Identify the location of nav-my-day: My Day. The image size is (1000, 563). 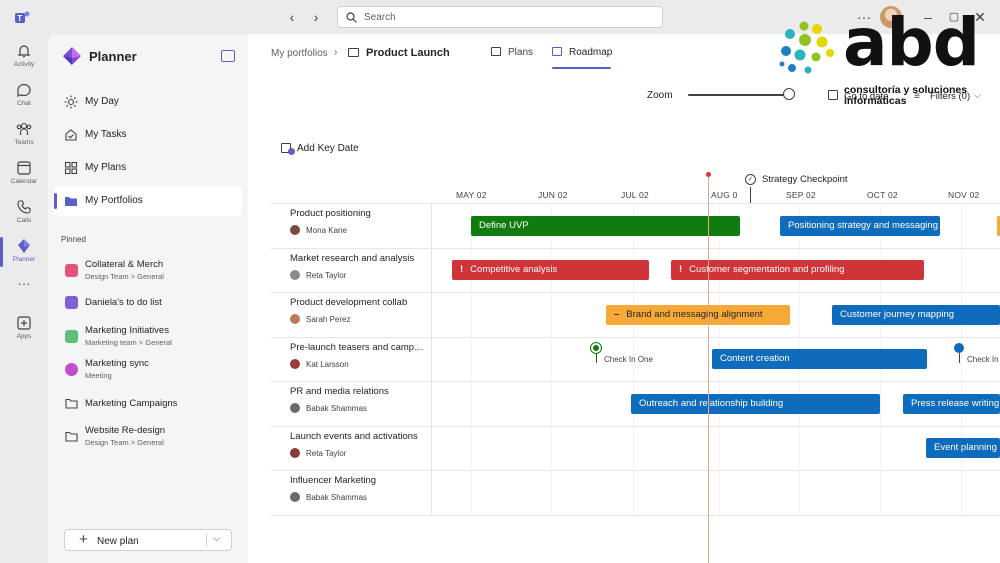
(148, 102).